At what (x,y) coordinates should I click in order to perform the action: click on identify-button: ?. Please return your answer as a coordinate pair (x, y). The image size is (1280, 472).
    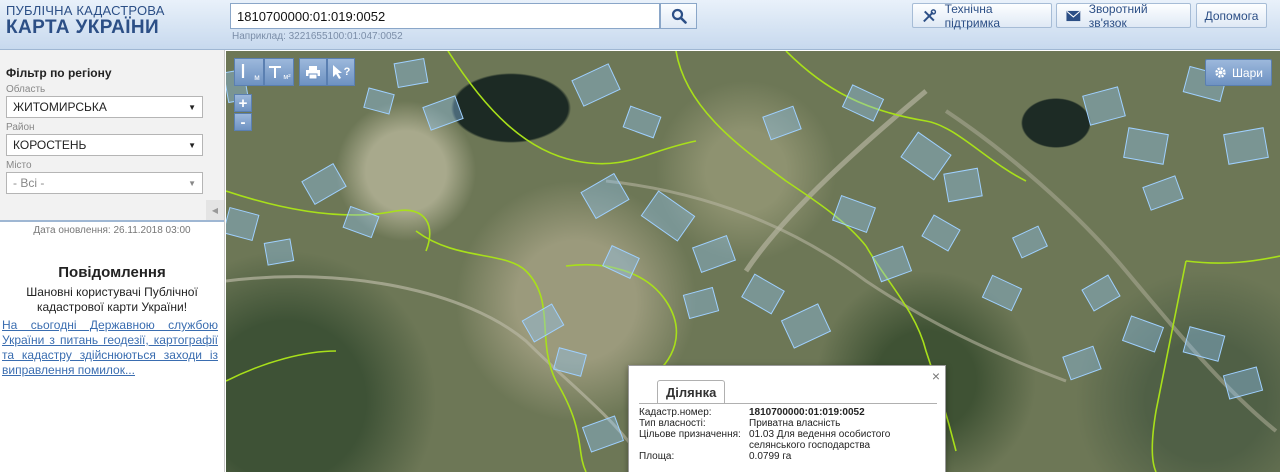
    Looking at the image, I should click on (341, 72).